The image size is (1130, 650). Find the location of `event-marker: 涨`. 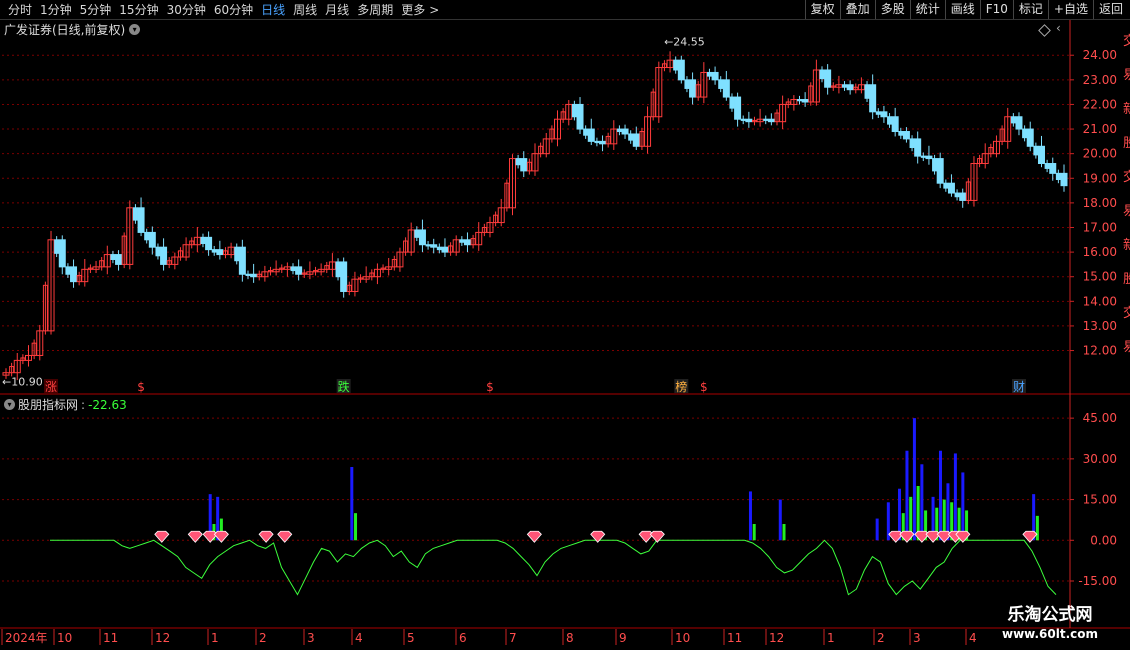

event-marker: 涨 is located at coordinates (51, 386).